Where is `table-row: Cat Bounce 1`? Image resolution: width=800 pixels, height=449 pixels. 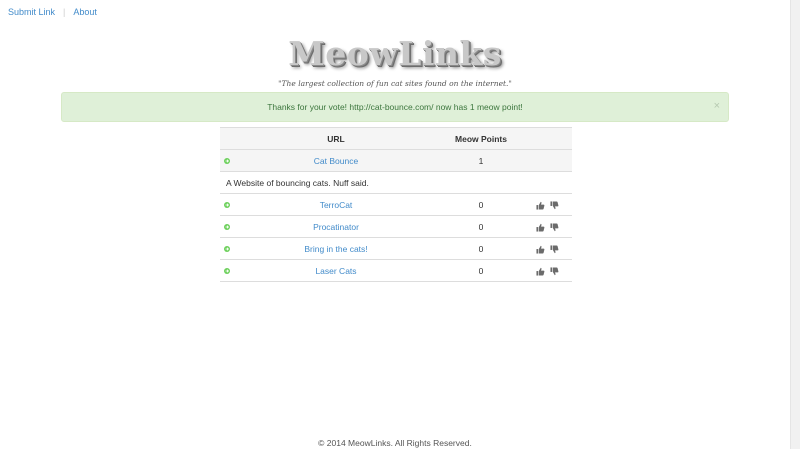 table-row: Cat Bounce 1 is located at coordinates (396, 160).